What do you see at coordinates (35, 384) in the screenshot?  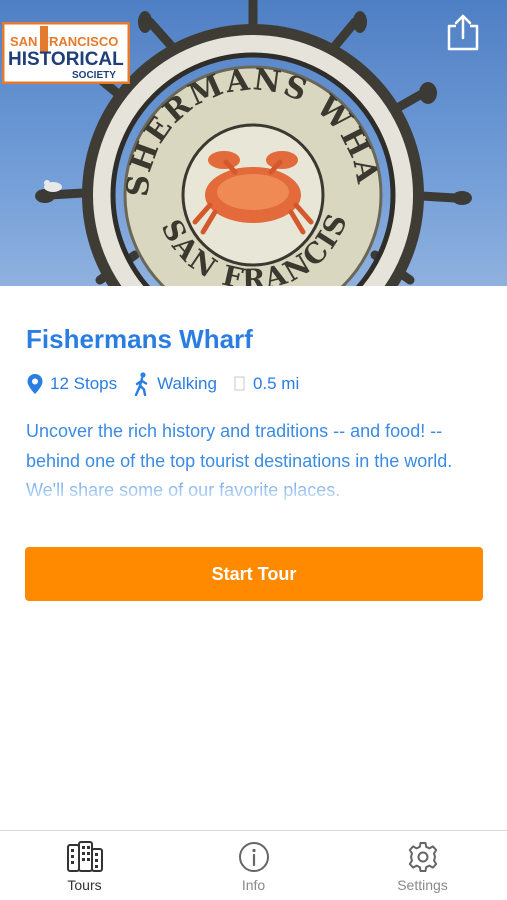 I see `map-pin-icon` at bounding box center [35, 384].